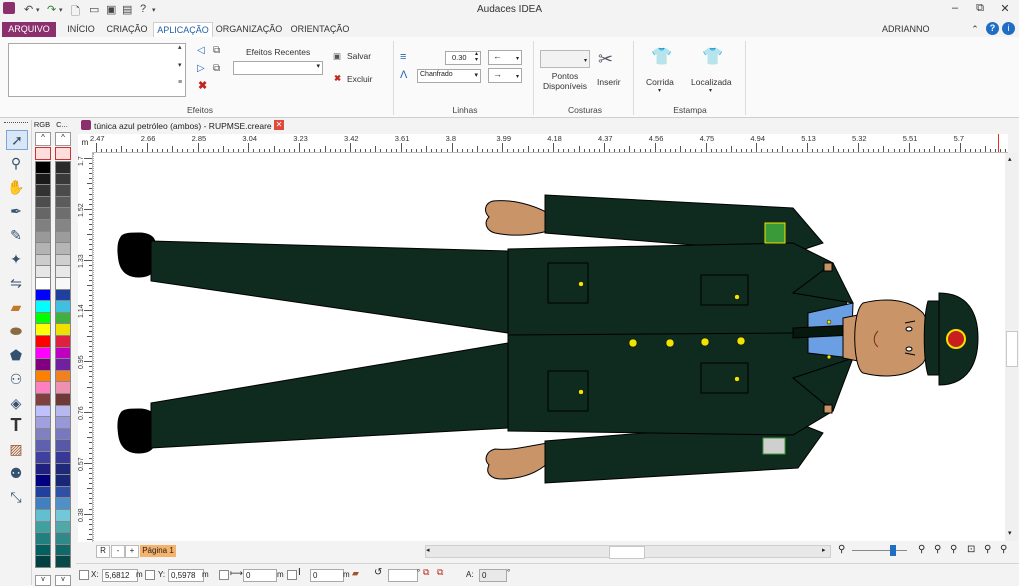 The width and height of the screenshot is (1019, 586). Describe the element at coordinates (355, 573) in the screenshot. I see `proportion-lock-icon: ▰` at that location.